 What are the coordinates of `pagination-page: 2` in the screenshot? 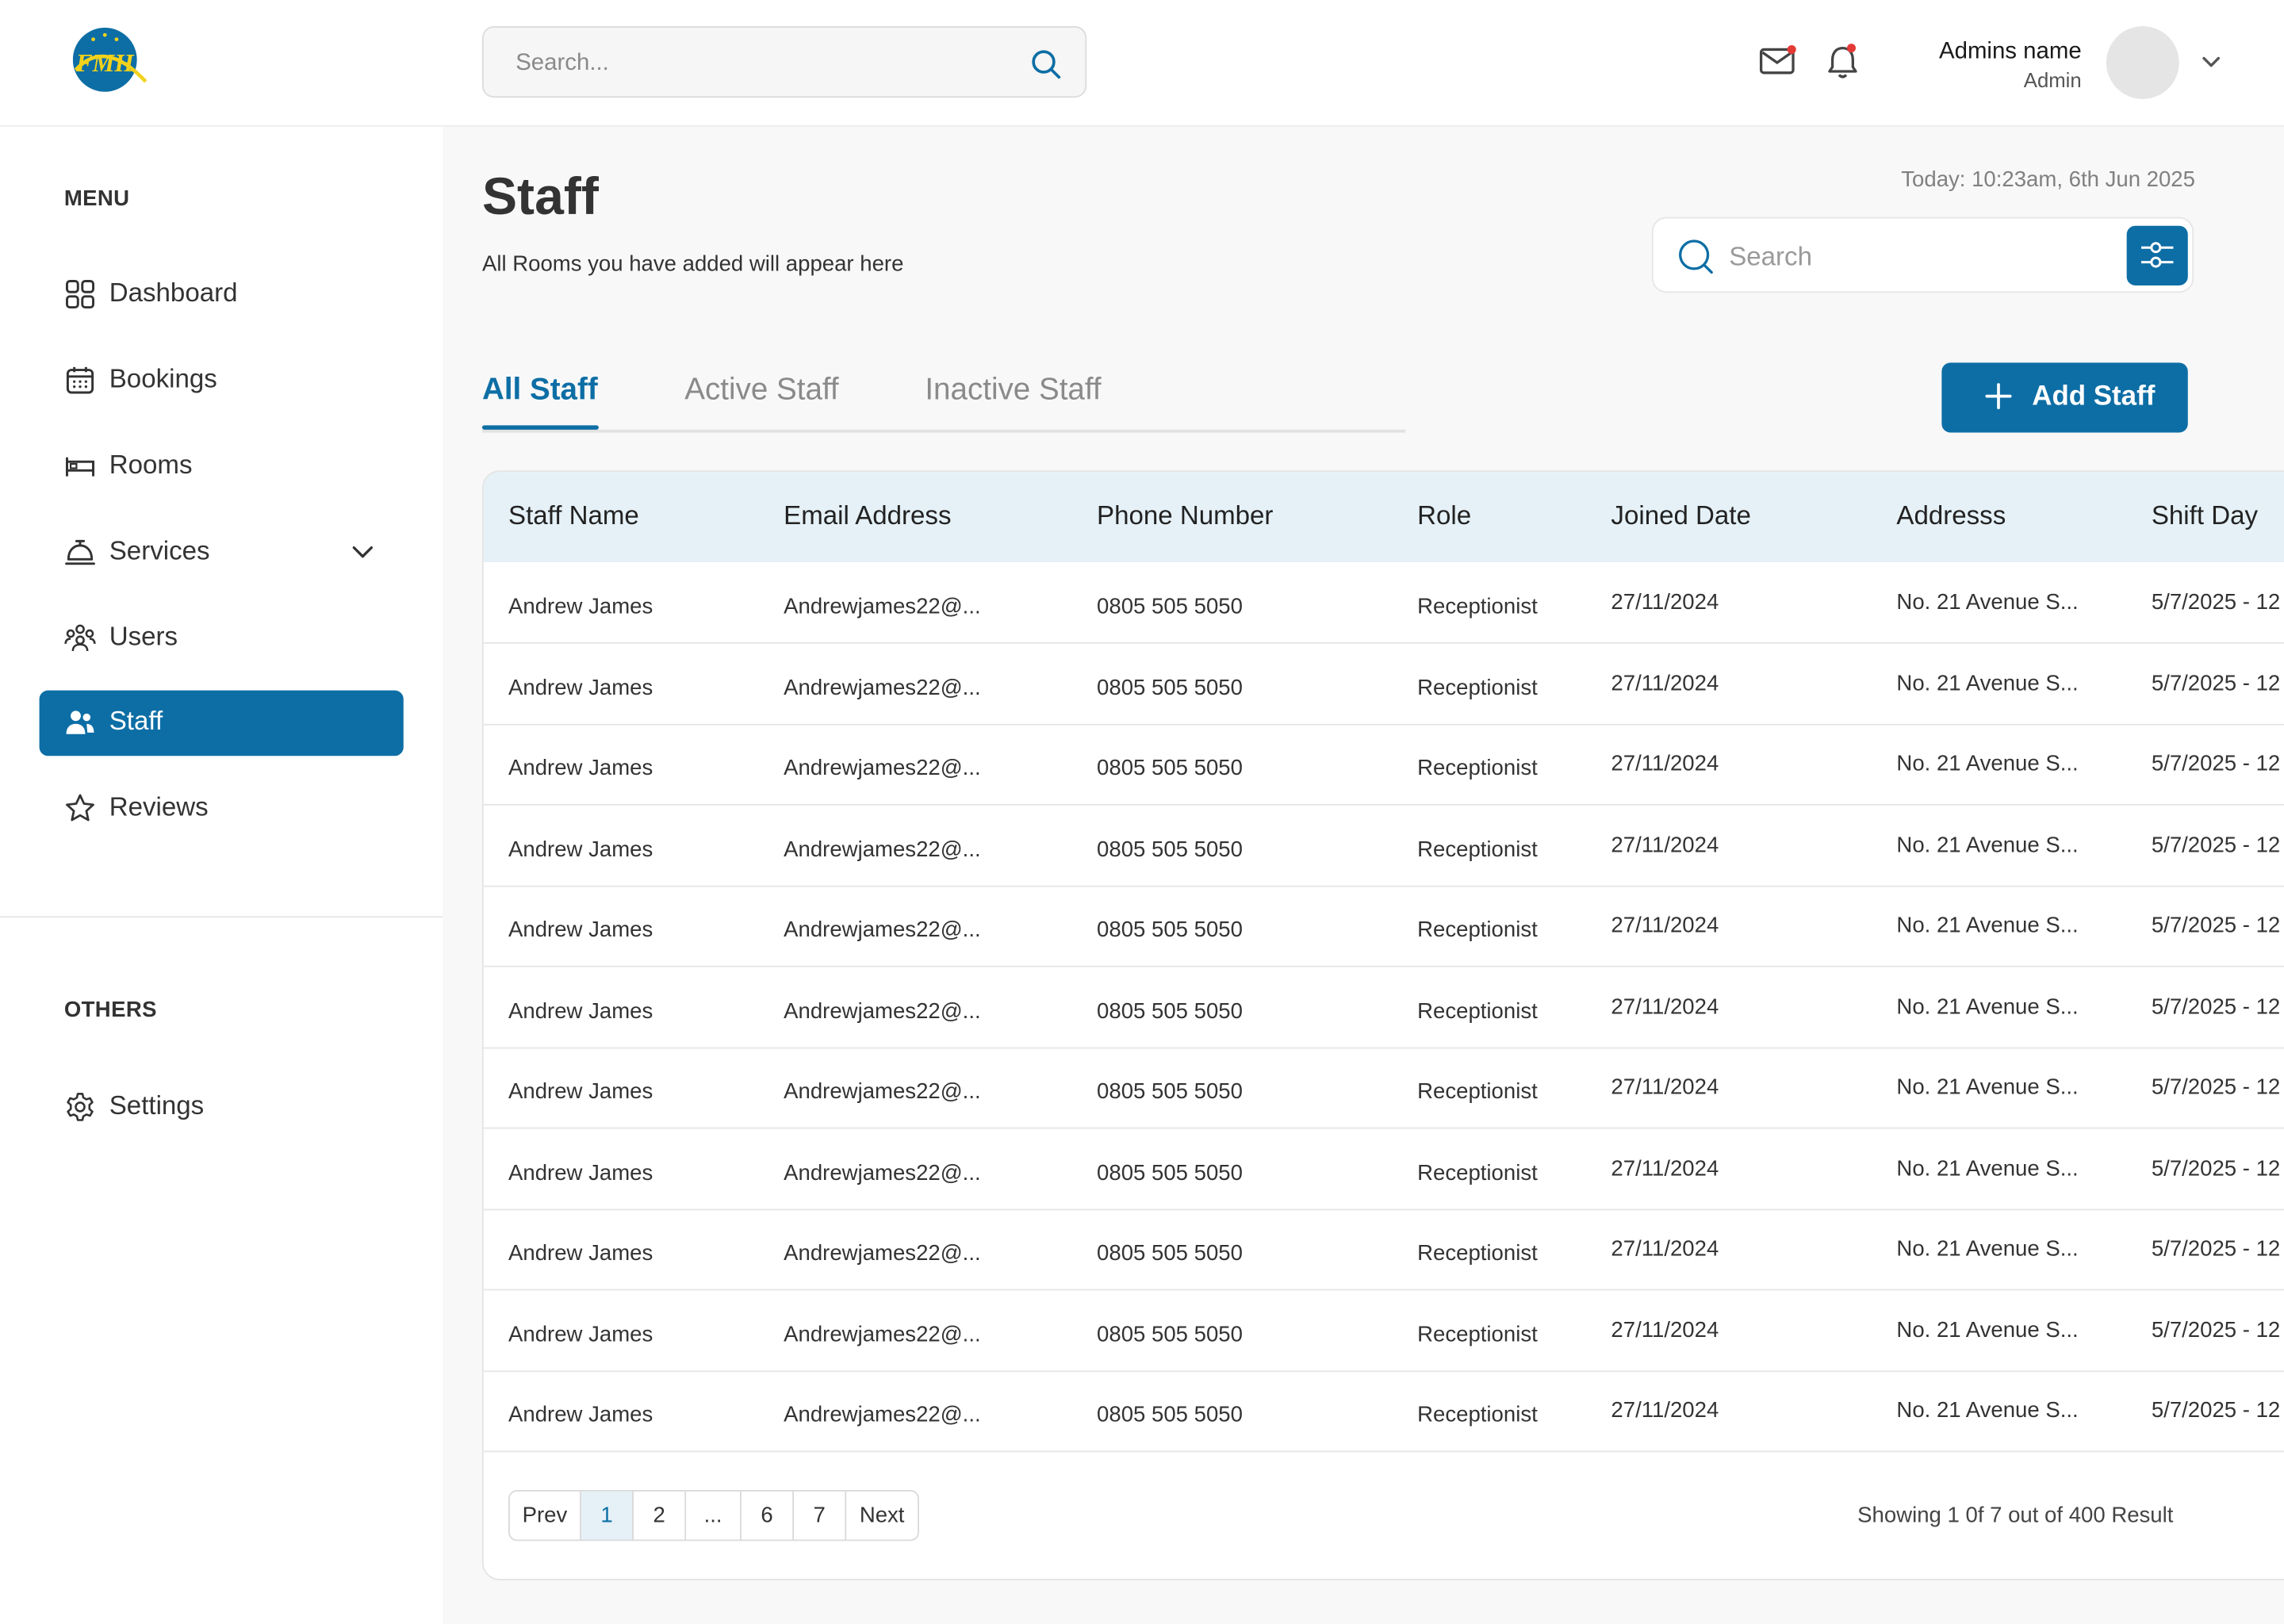 It's located at (660, 1515).